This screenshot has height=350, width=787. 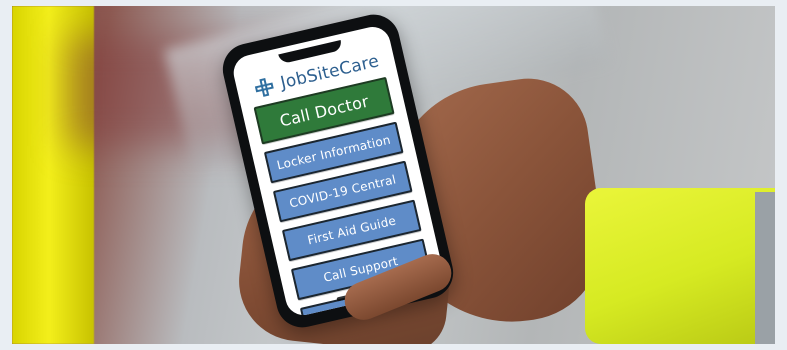 What do you see at coordinates (765, 268) in the screenshot?
I see `reflective-band` at bounding box center [765, 268].